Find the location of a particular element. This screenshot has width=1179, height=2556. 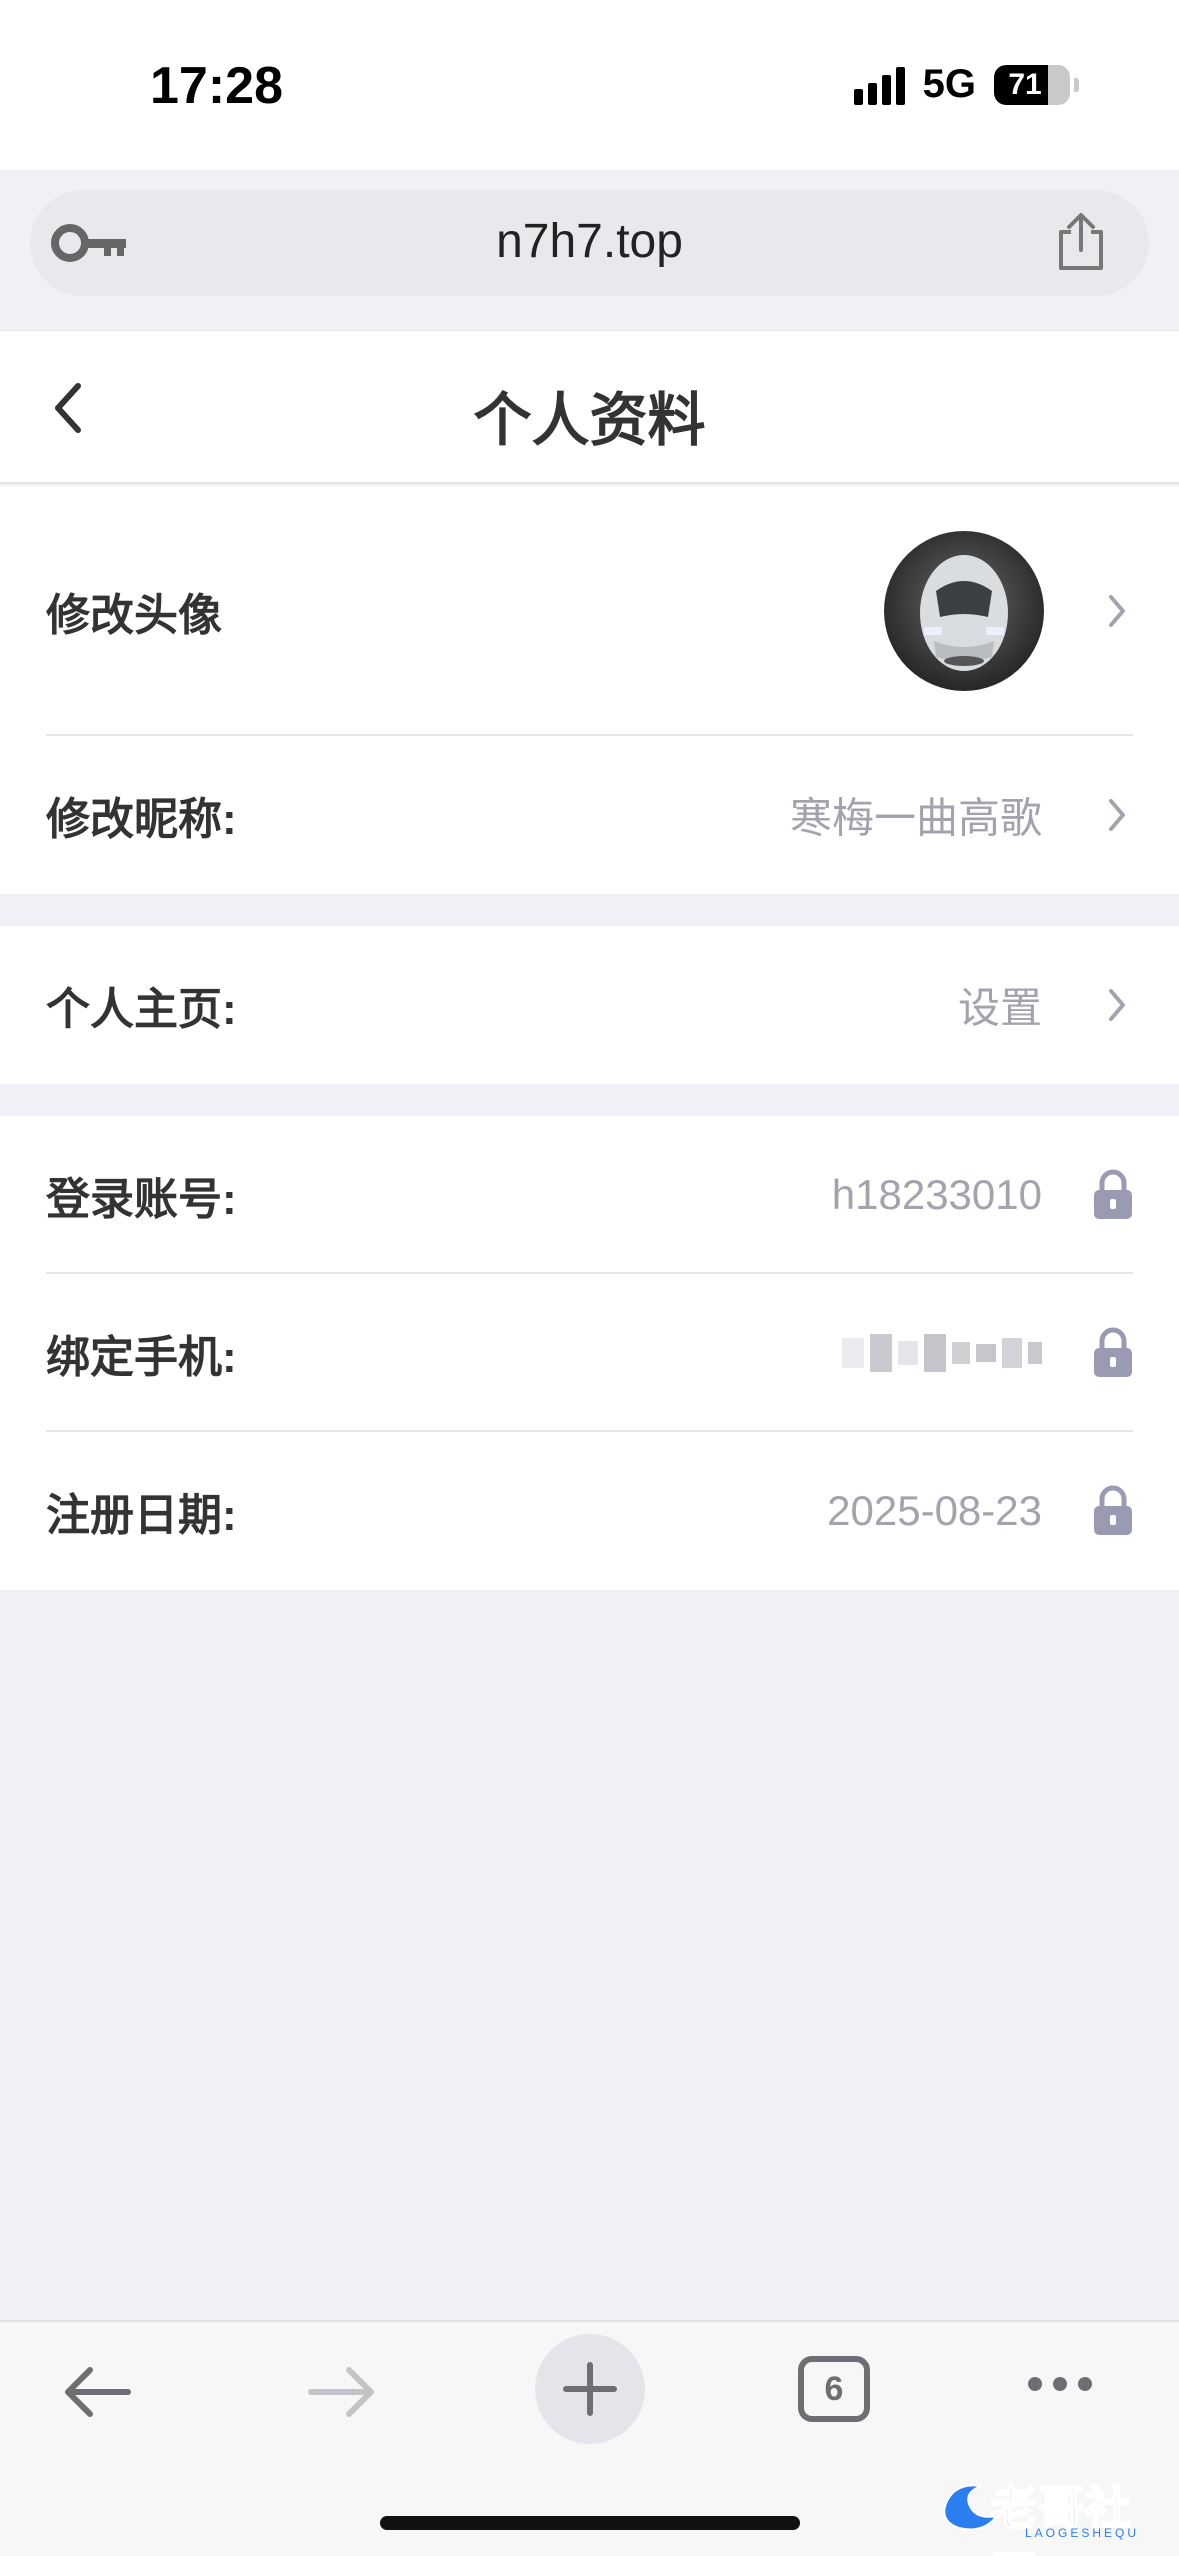

page-header: 个人资料 is located at coordinates (589, 407).